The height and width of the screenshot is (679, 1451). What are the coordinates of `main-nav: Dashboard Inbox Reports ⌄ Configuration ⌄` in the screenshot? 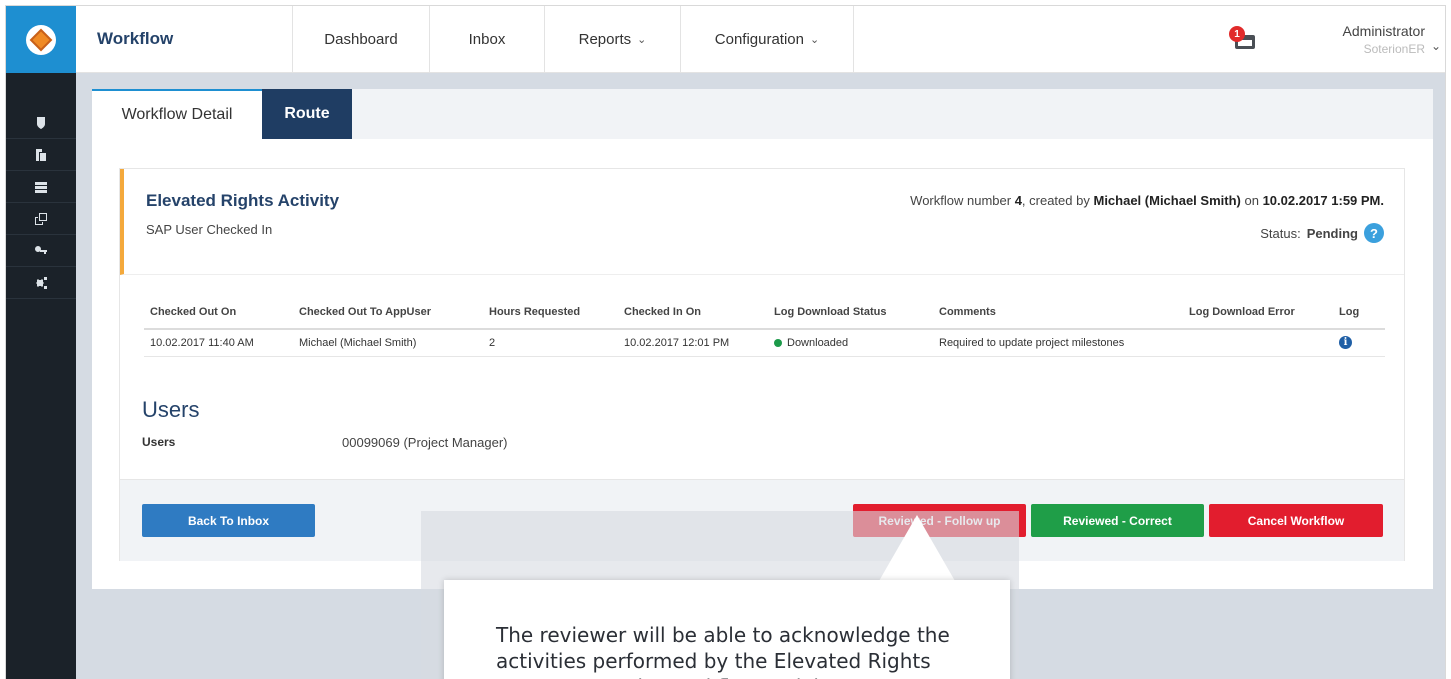 It's located at (573, 39).